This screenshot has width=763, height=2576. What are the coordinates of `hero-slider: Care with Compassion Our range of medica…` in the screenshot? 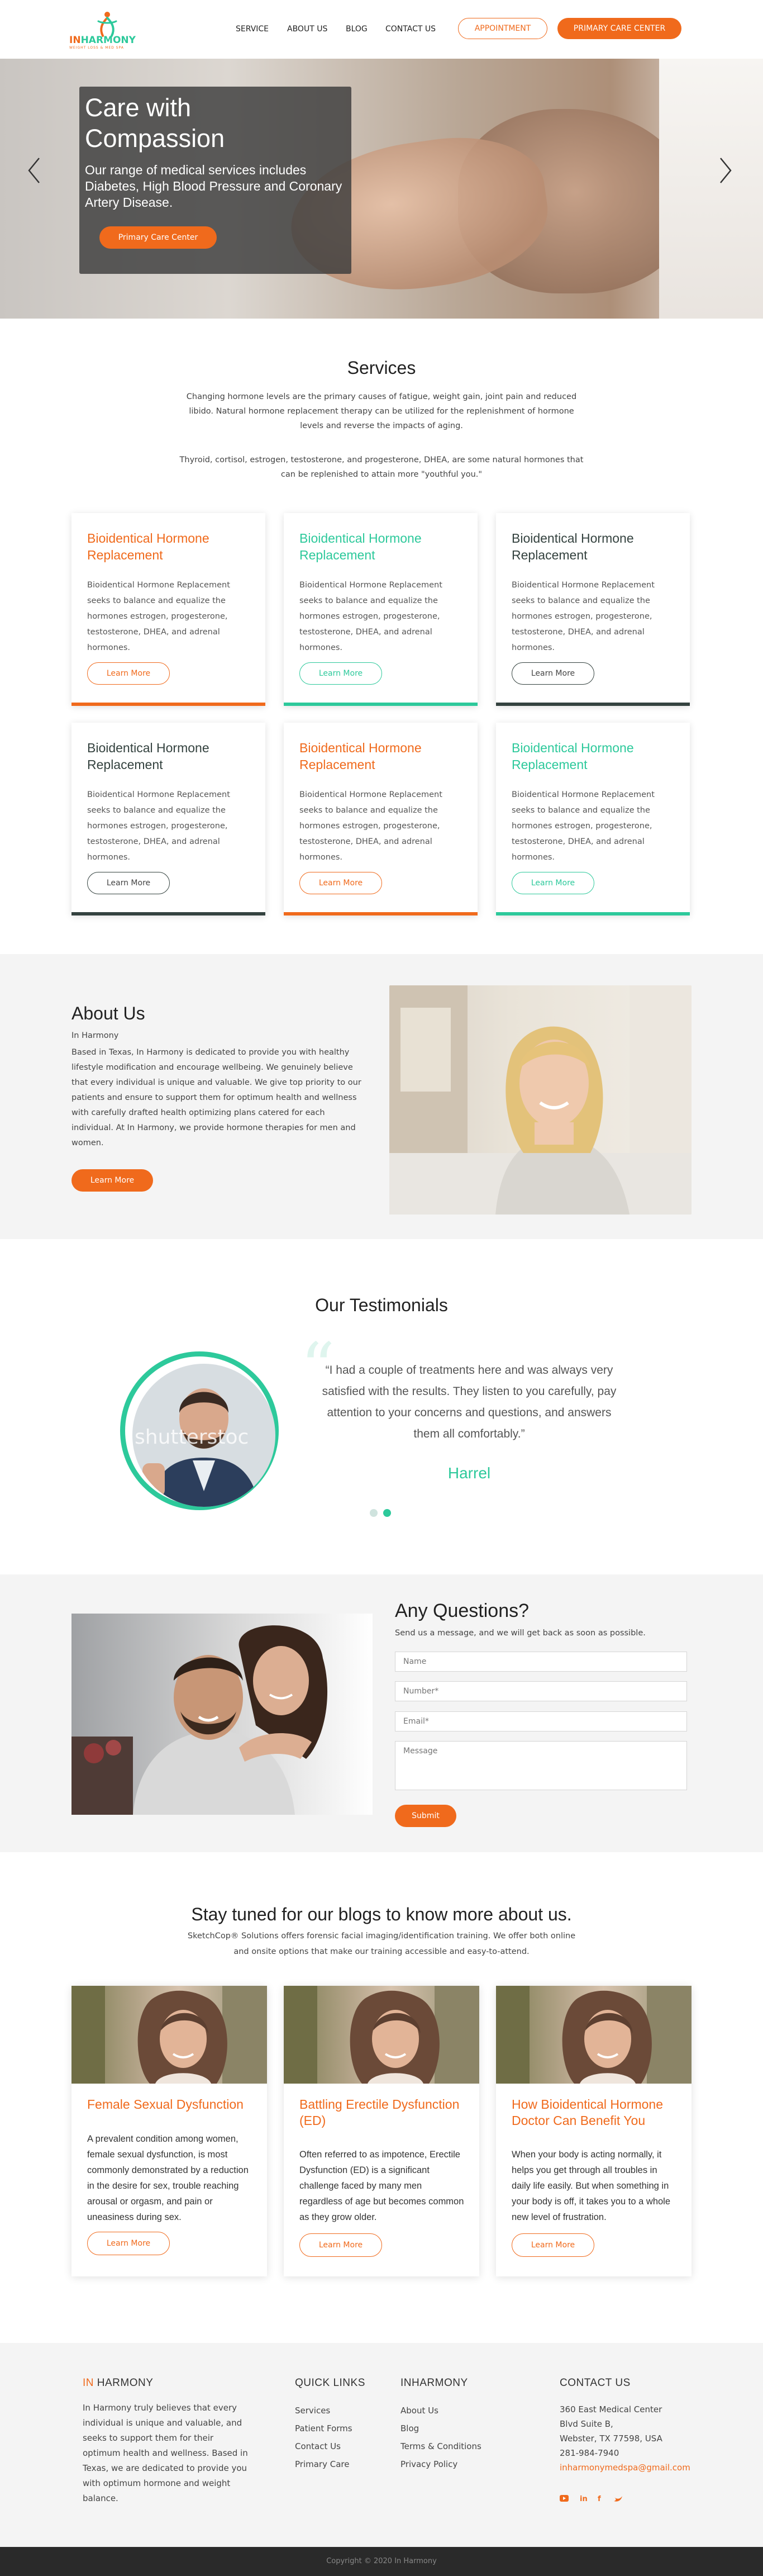 It's located at (381, 189).